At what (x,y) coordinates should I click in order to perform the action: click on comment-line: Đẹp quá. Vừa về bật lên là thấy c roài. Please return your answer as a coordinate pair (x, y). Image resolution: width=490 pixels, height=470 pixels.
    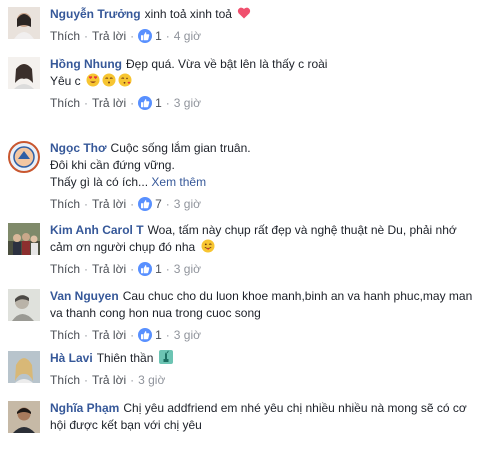
    Looking at the image, I should click on (226, 64).